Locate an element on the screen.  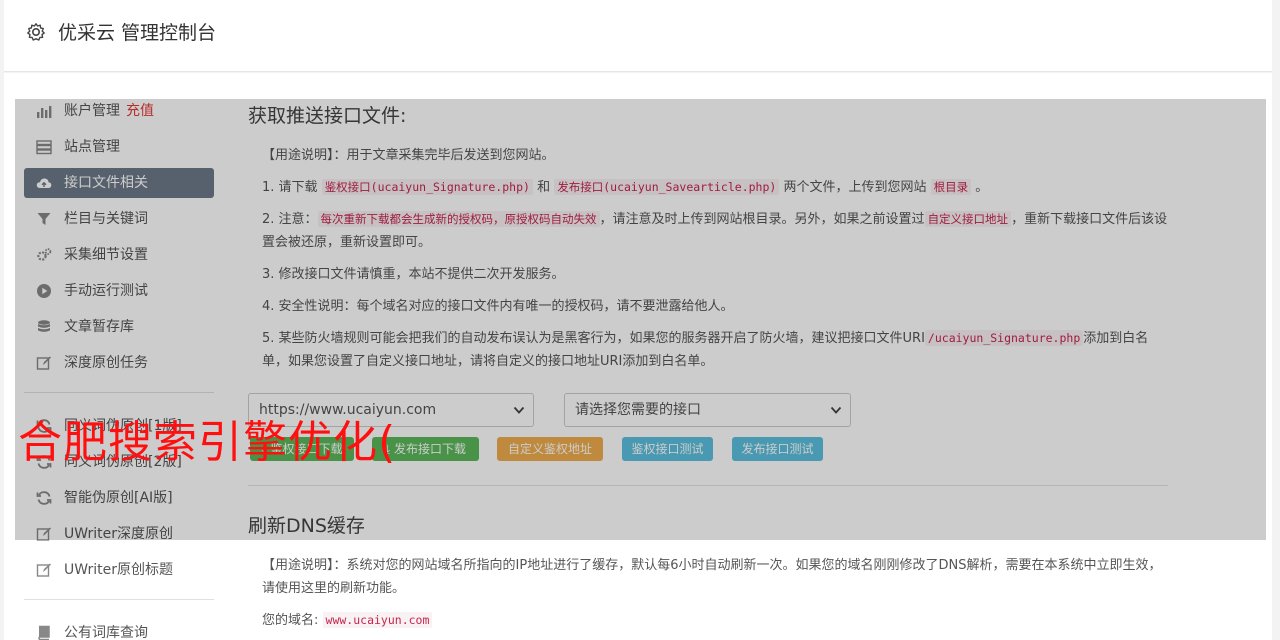
sidebar-item-public-lexicon: 公有词库查询 is located at coordinates (119, 629).